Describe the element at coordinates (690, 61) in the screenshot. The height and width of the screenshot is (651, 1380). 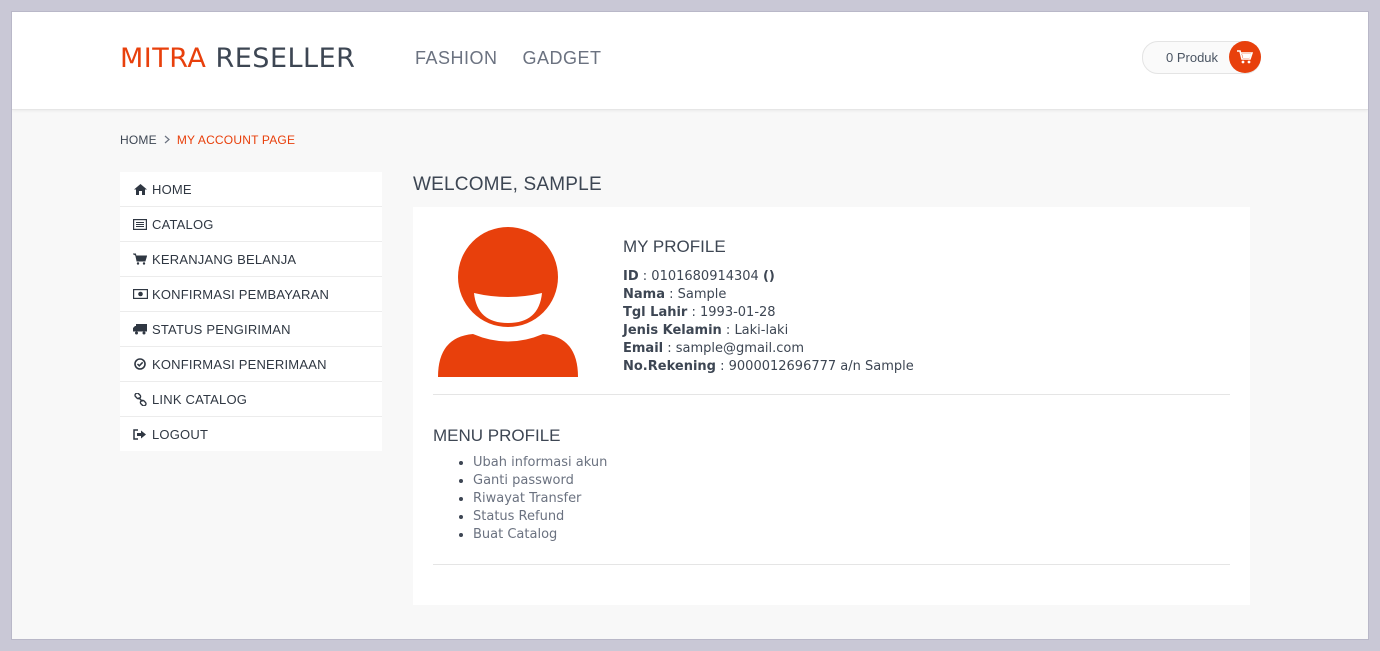
I see `header: MITRA RESELLER FASHION GADGET 0 Produk` at that location.